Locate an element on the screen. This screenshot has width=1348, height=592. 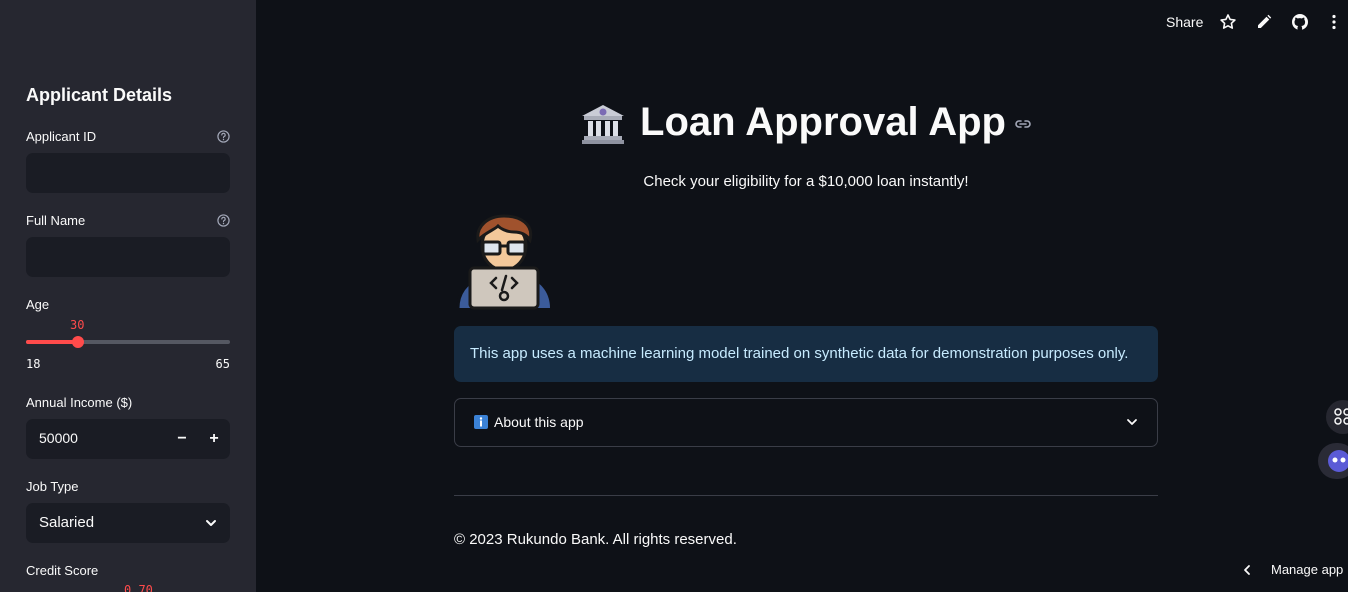
age-slider-min: 18 is located at coordinates (33, 364).